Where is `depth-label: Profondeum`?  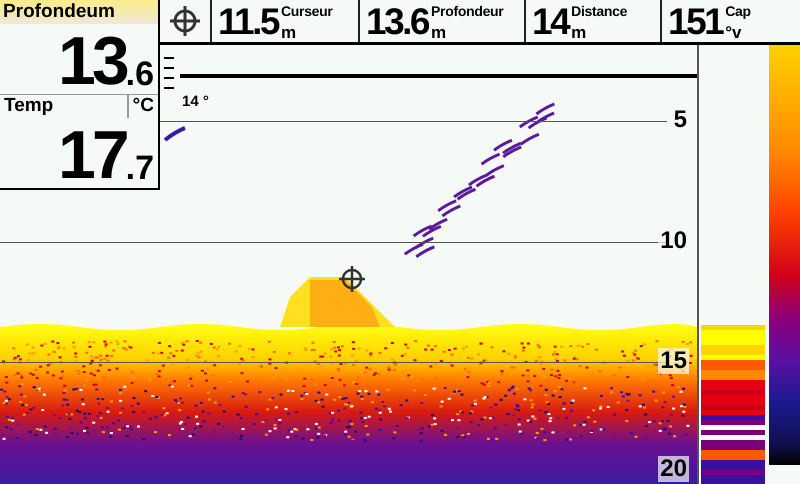 depth-label: Profondeum is located at coordinates (79, 12).